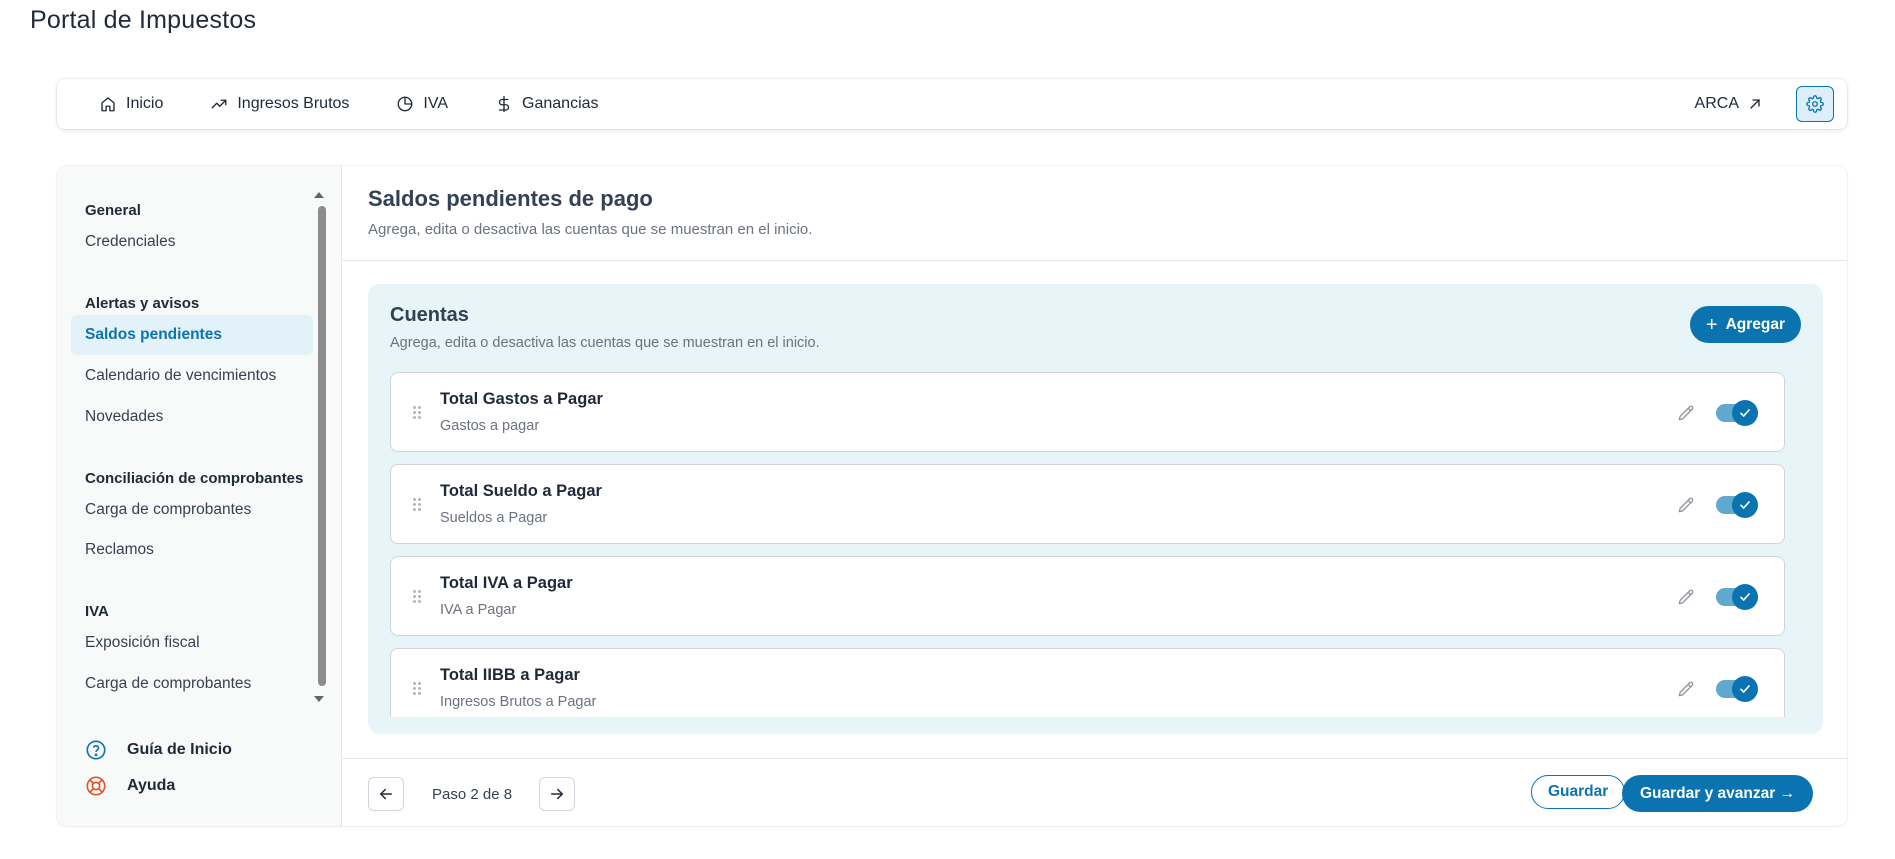  What do you see at coordinates (1578, 792) in the screenshot?
I see `save-button: Guardar` at bounding box center [1578, 792].